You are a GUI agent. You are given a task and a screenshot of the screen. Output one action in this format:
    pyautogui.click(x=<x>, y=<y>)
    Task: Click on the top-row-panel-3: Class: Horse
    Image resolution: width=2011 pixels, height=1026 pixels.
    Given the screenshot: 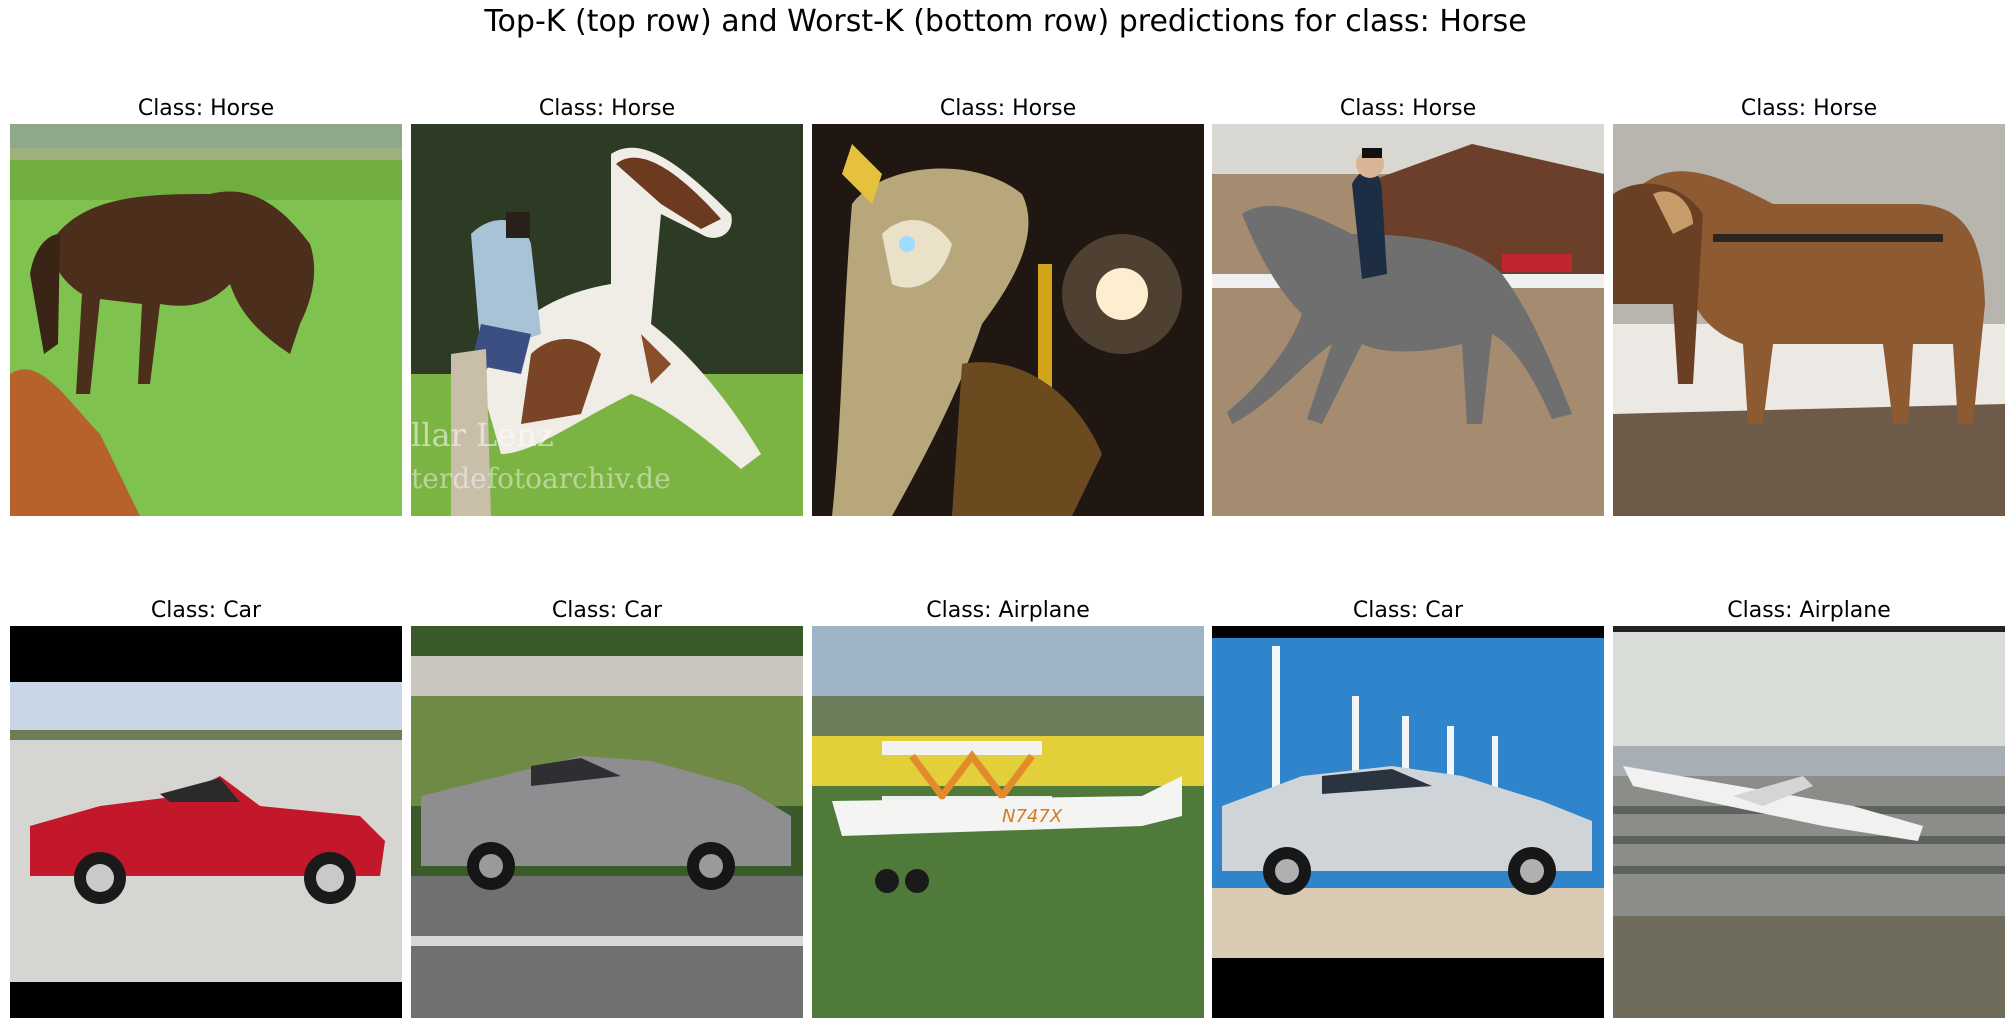 What is the action you would take?
    pyautogui.click(x=1008, y=306)
    